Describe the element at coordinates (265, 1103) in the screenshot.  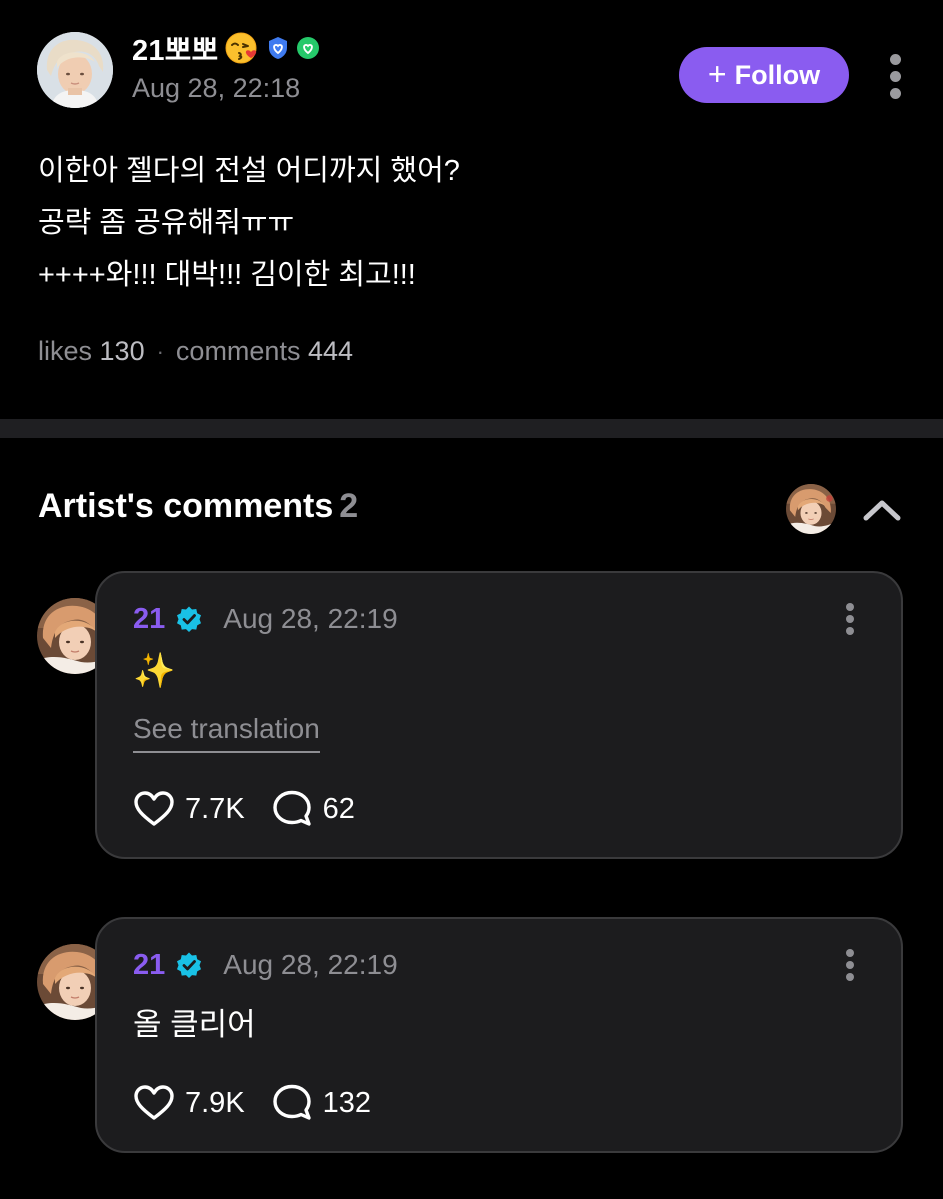
I see `reaction-row: 7.9K 132` at that location.